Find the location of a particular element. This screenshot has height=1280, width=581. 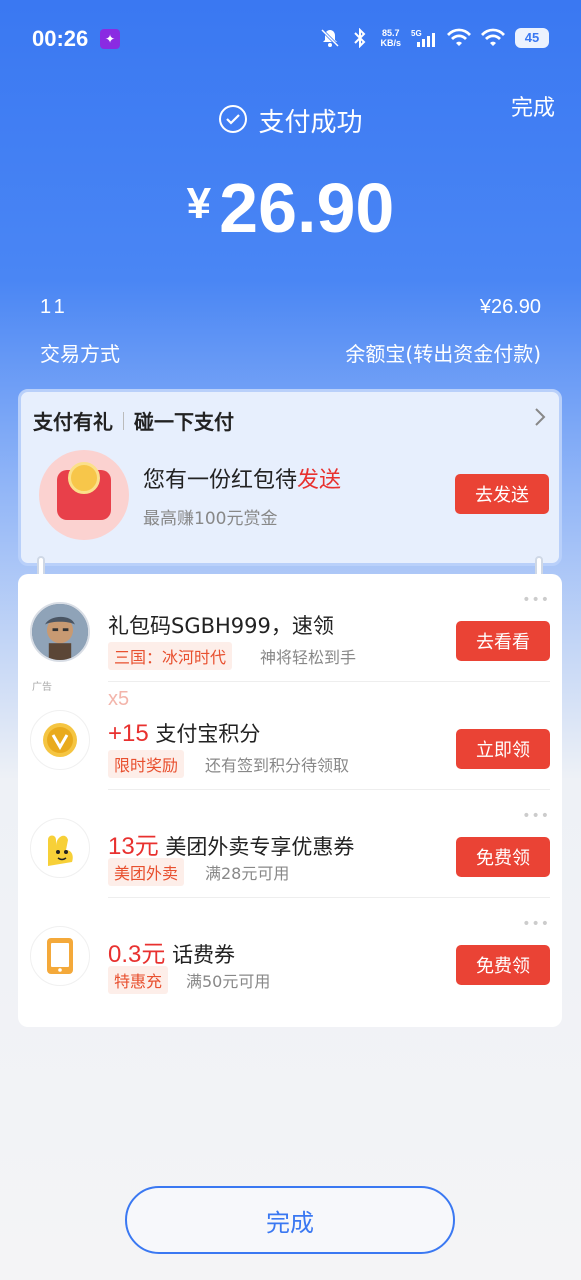

item-num: +15 is located at coordinates (128, 733).